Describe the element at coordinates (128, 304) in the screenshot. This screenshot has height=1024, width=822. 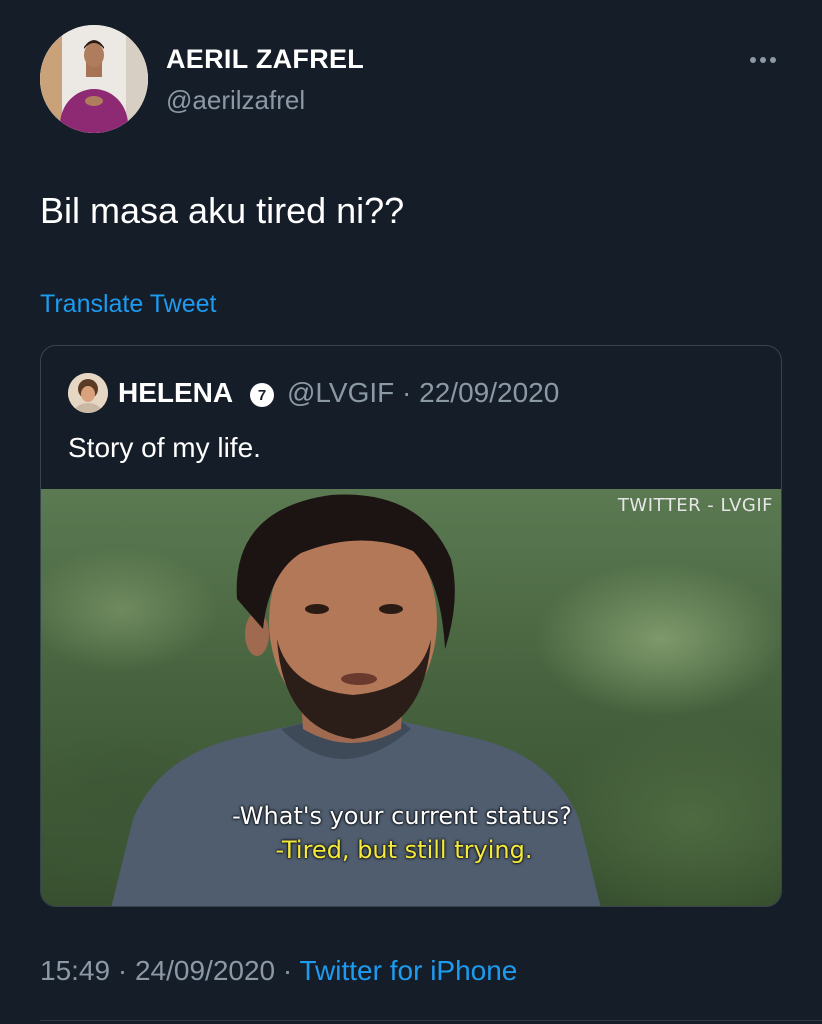
I see `translate-tweet-link: Translate Tweet` at that location.